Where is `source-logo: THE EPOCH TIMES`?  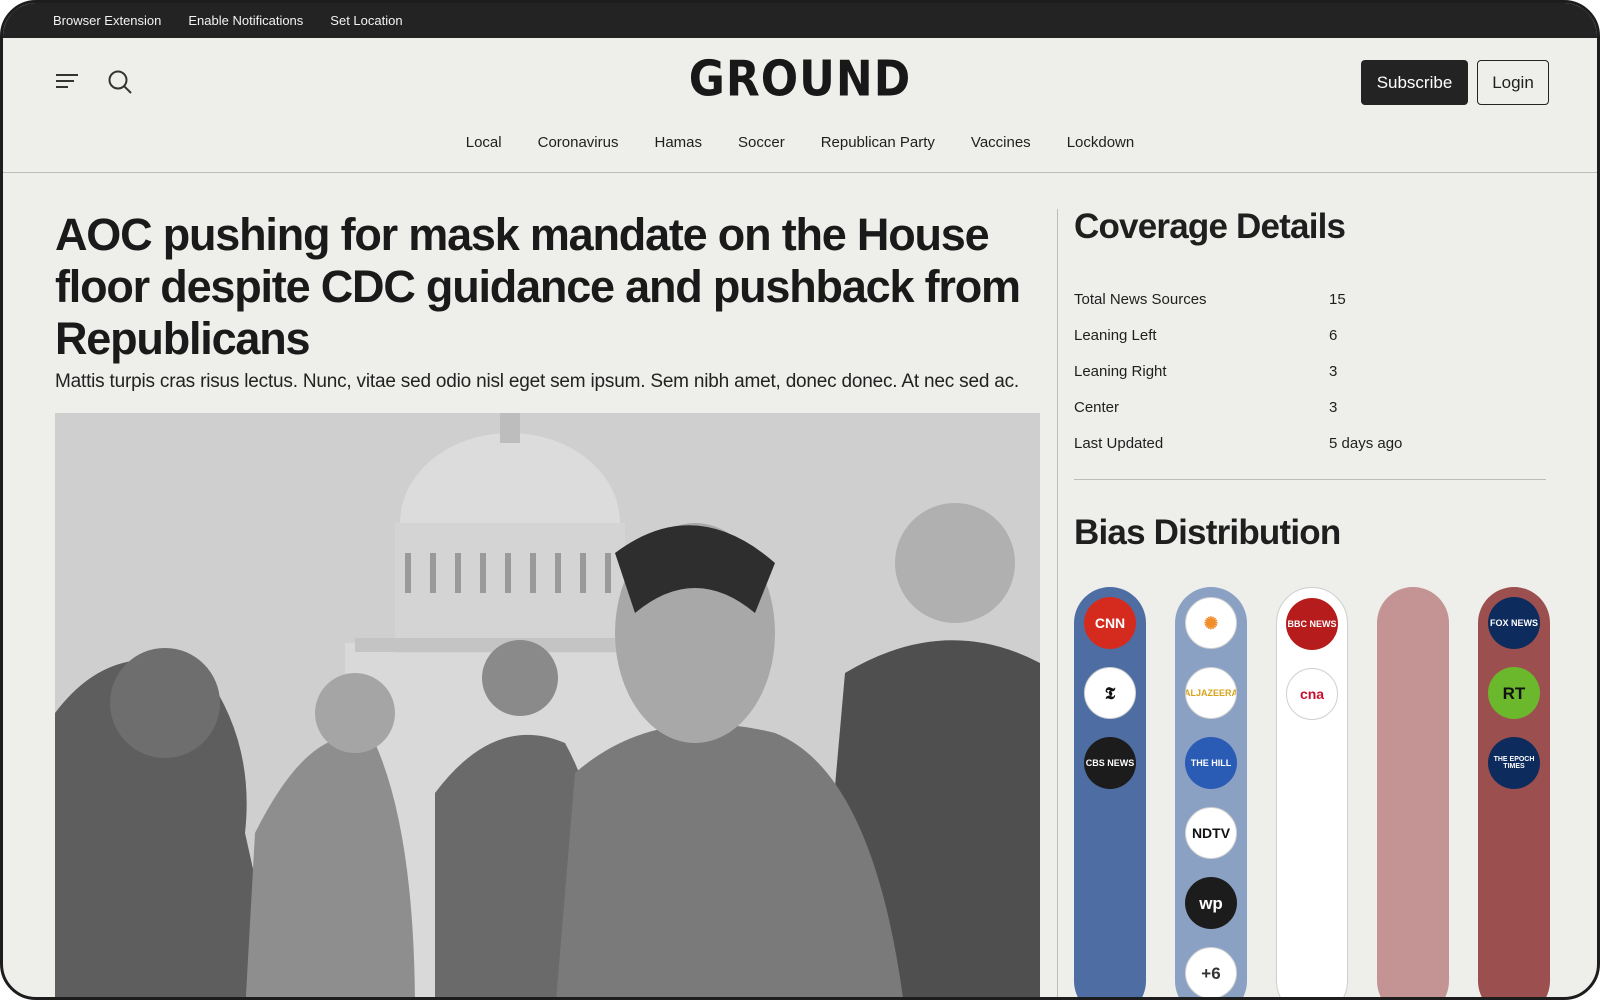
source-logo: THE EPOCH TIMES is located at coordinates (1514, 763).